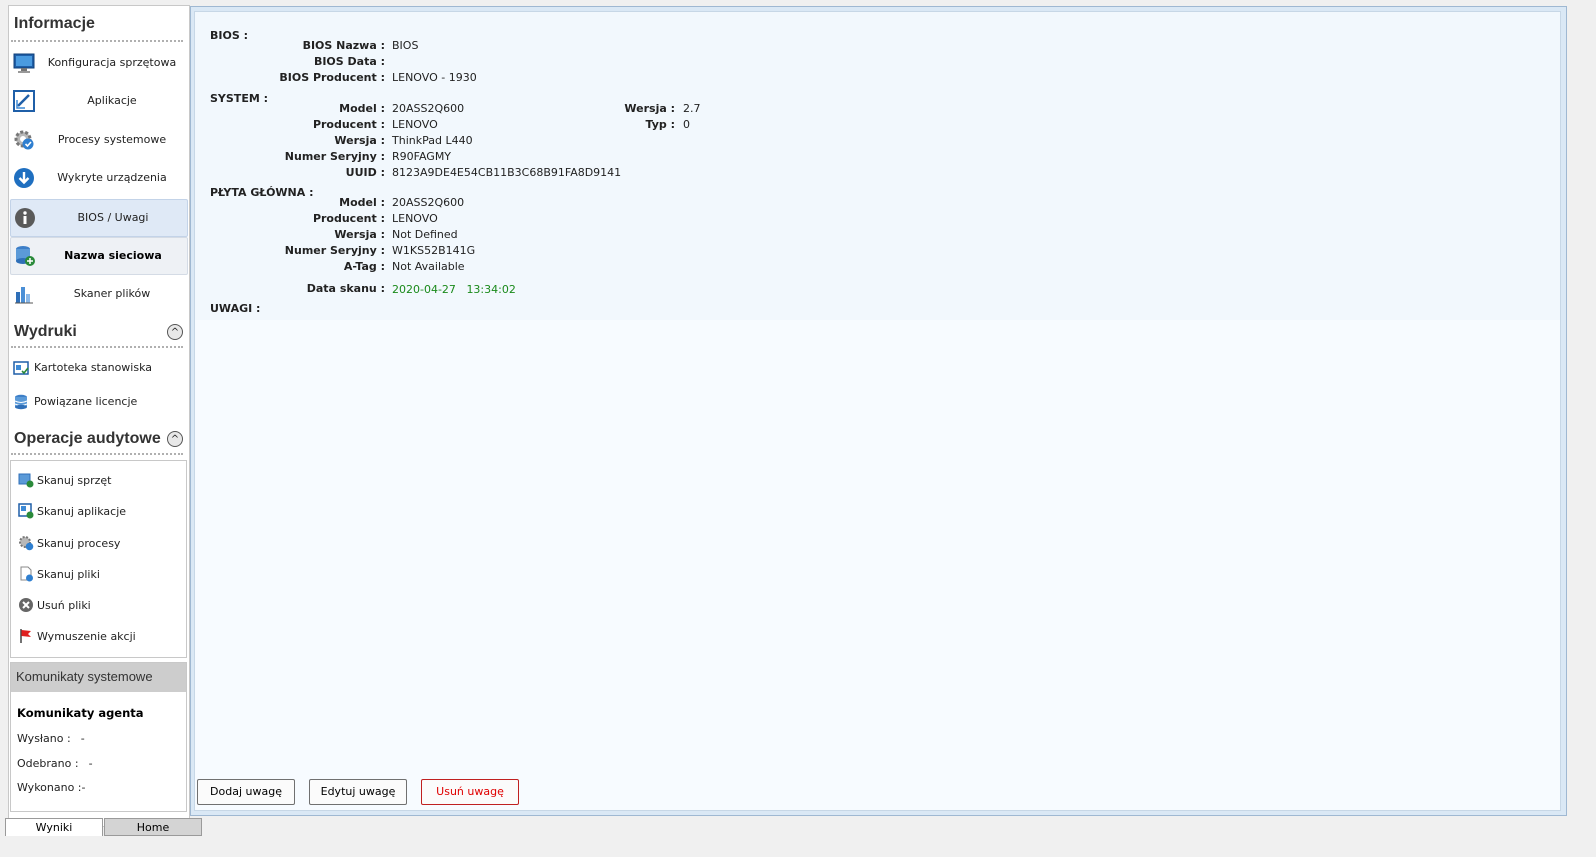 The width and height of the screenshot is (1596, 857). What do you see at coordinates (359, 234) in the screenshot?
I see `board-version-label: Wersja :` at bounding box center [359, 234].